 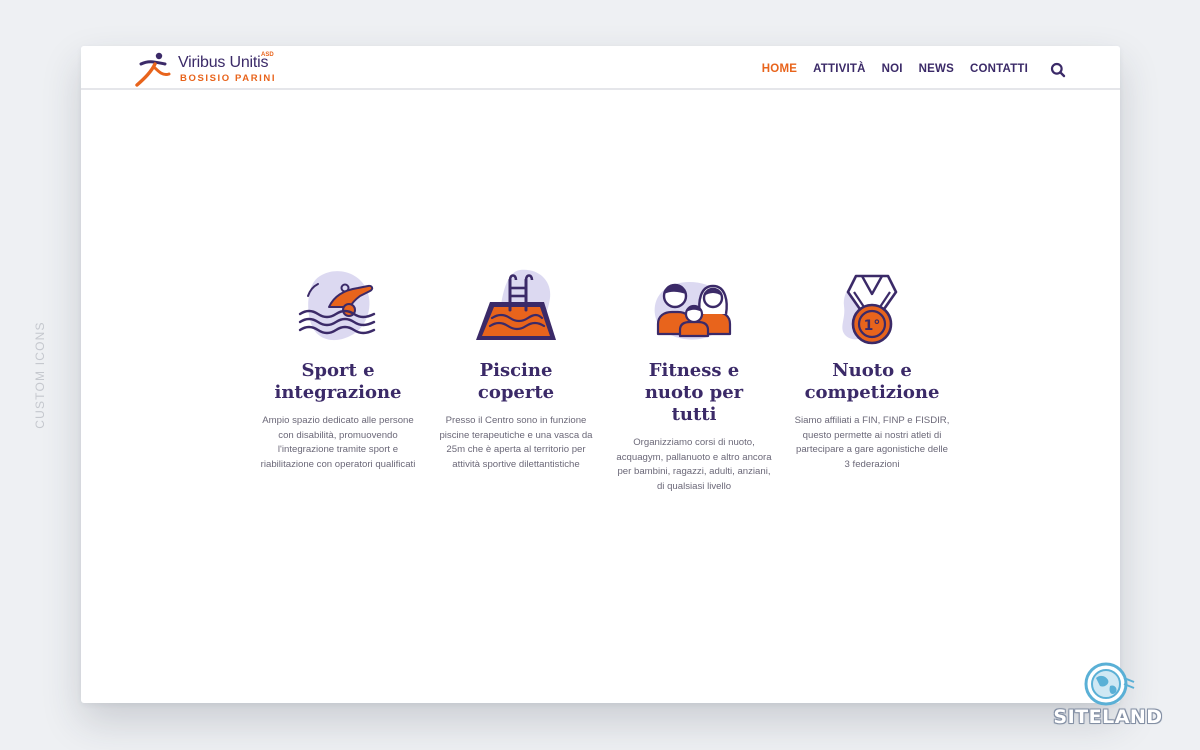 What do you see at coordinates (267, 55) in the screenshot?
I see `logo-superscript: ASD` at bounding box center [267, 55].